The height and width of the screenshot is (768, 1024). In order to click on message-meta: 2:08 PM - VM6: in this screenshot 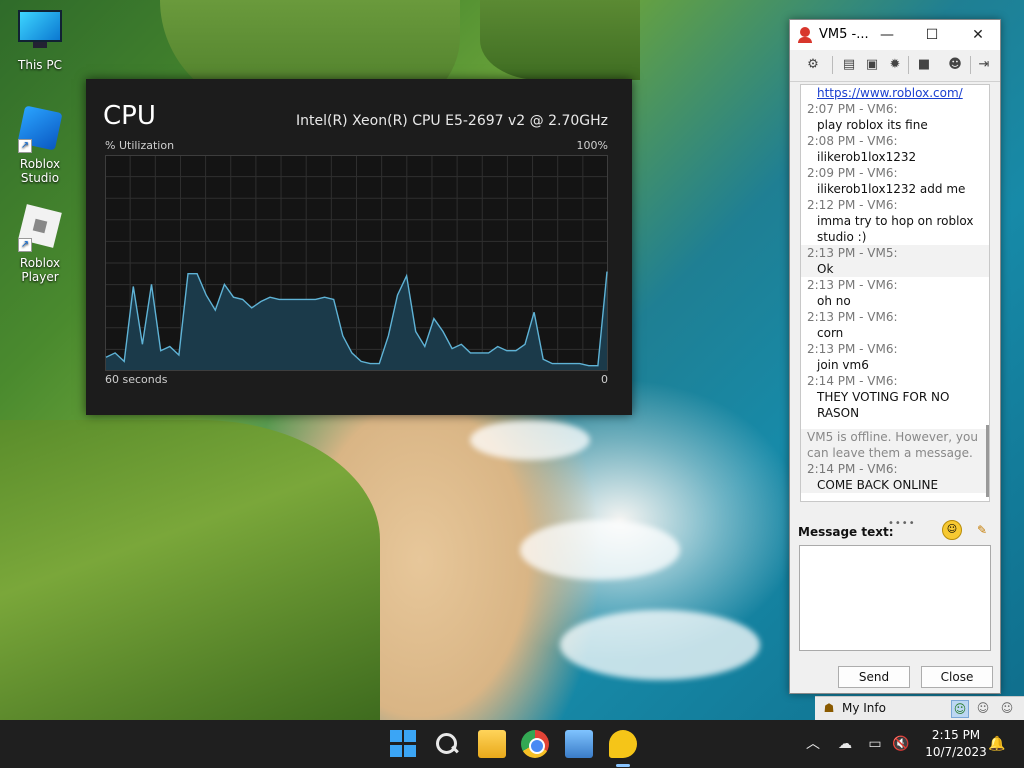, I will do `click(852, 141)`.